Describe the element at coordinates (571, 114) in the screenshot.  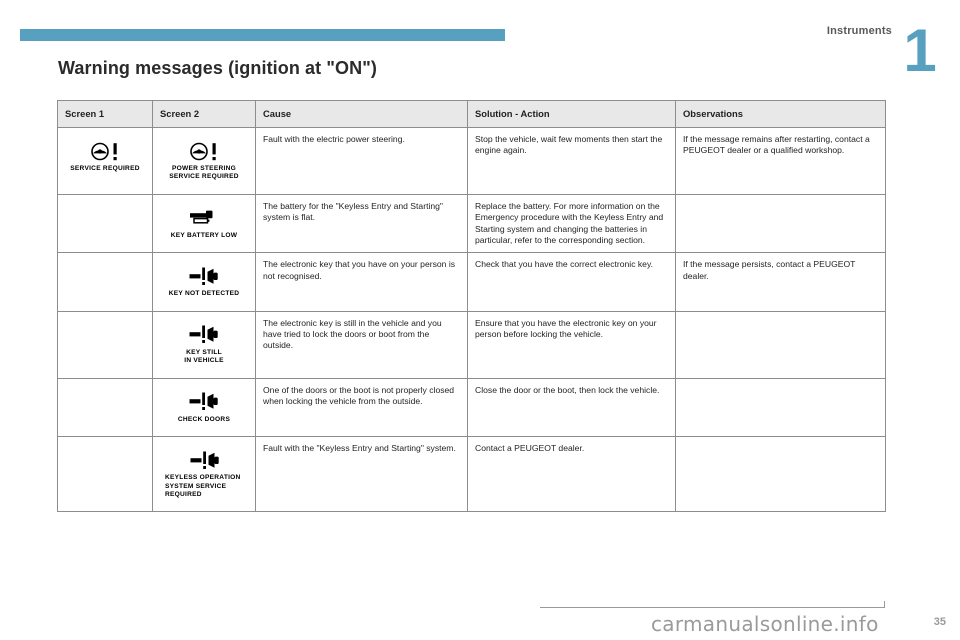
I see `column-header-solution: Solution - Action` at that location.